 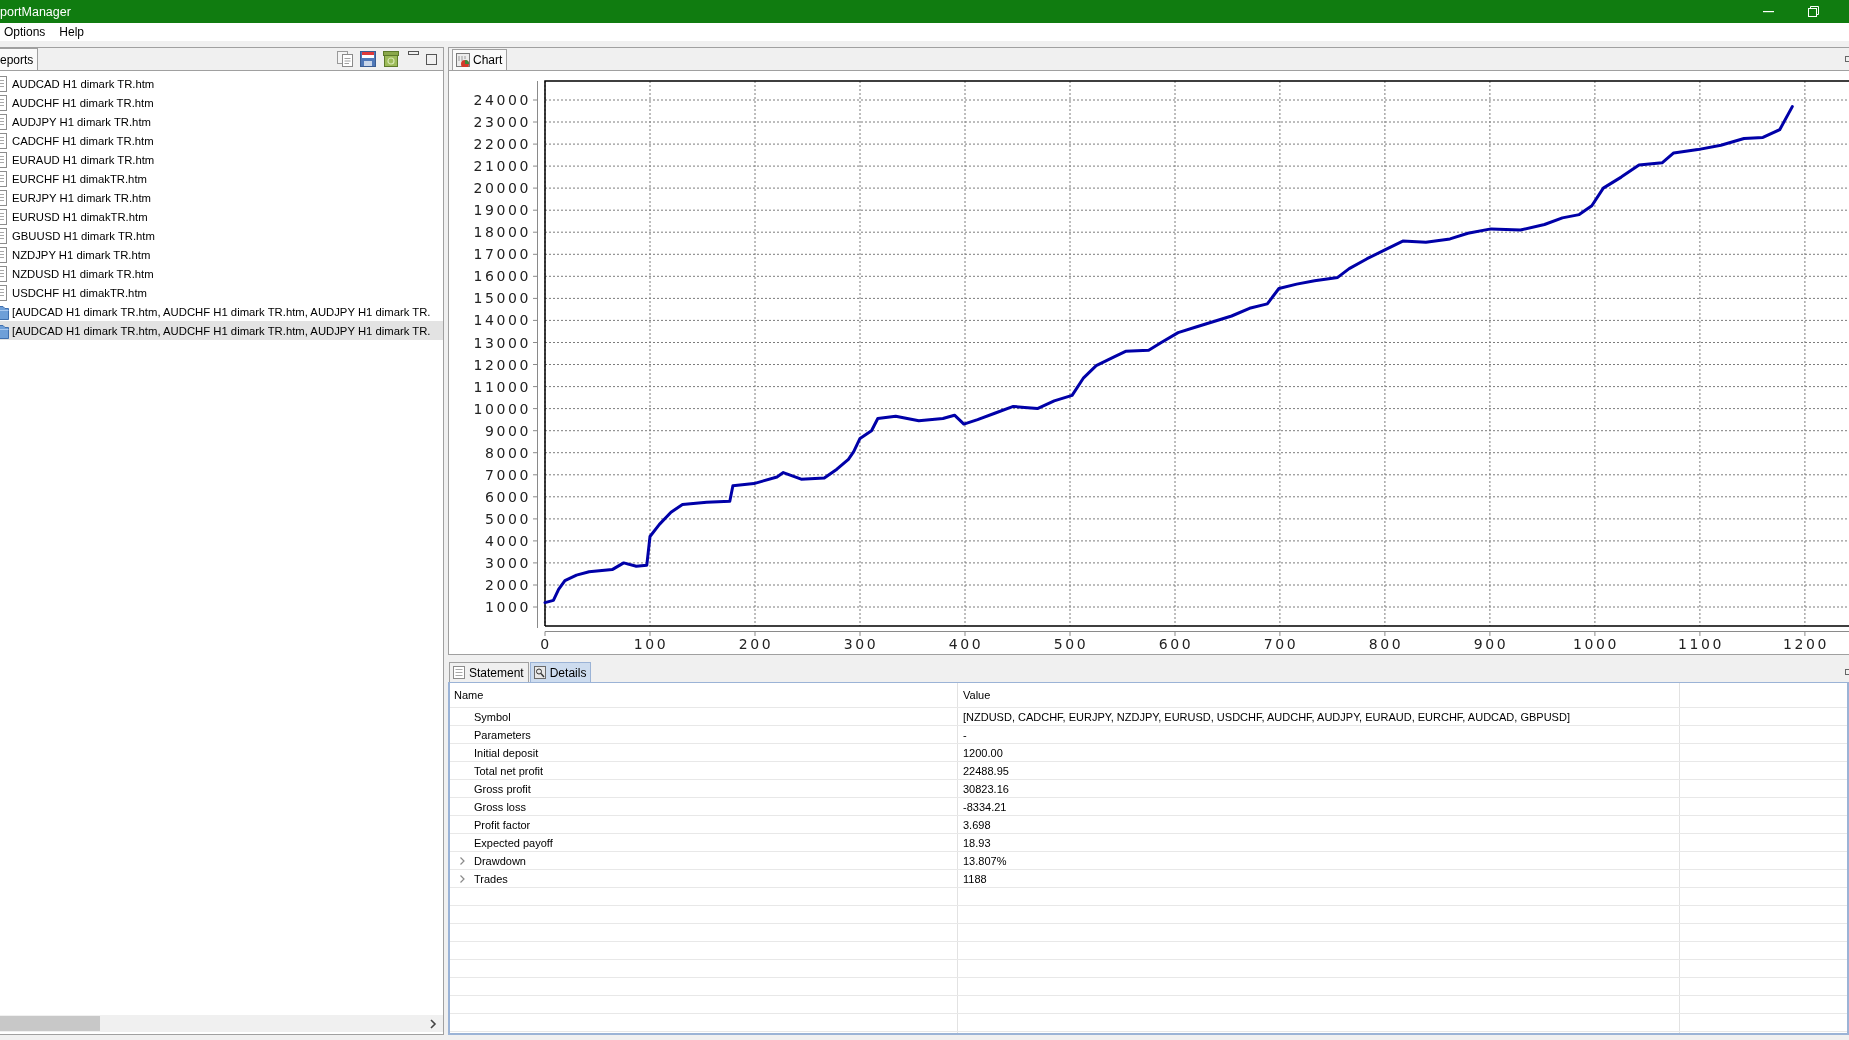 I want to click on list-item: USDCHF H1 dimakTR.htm, so click(x=221, y=292).